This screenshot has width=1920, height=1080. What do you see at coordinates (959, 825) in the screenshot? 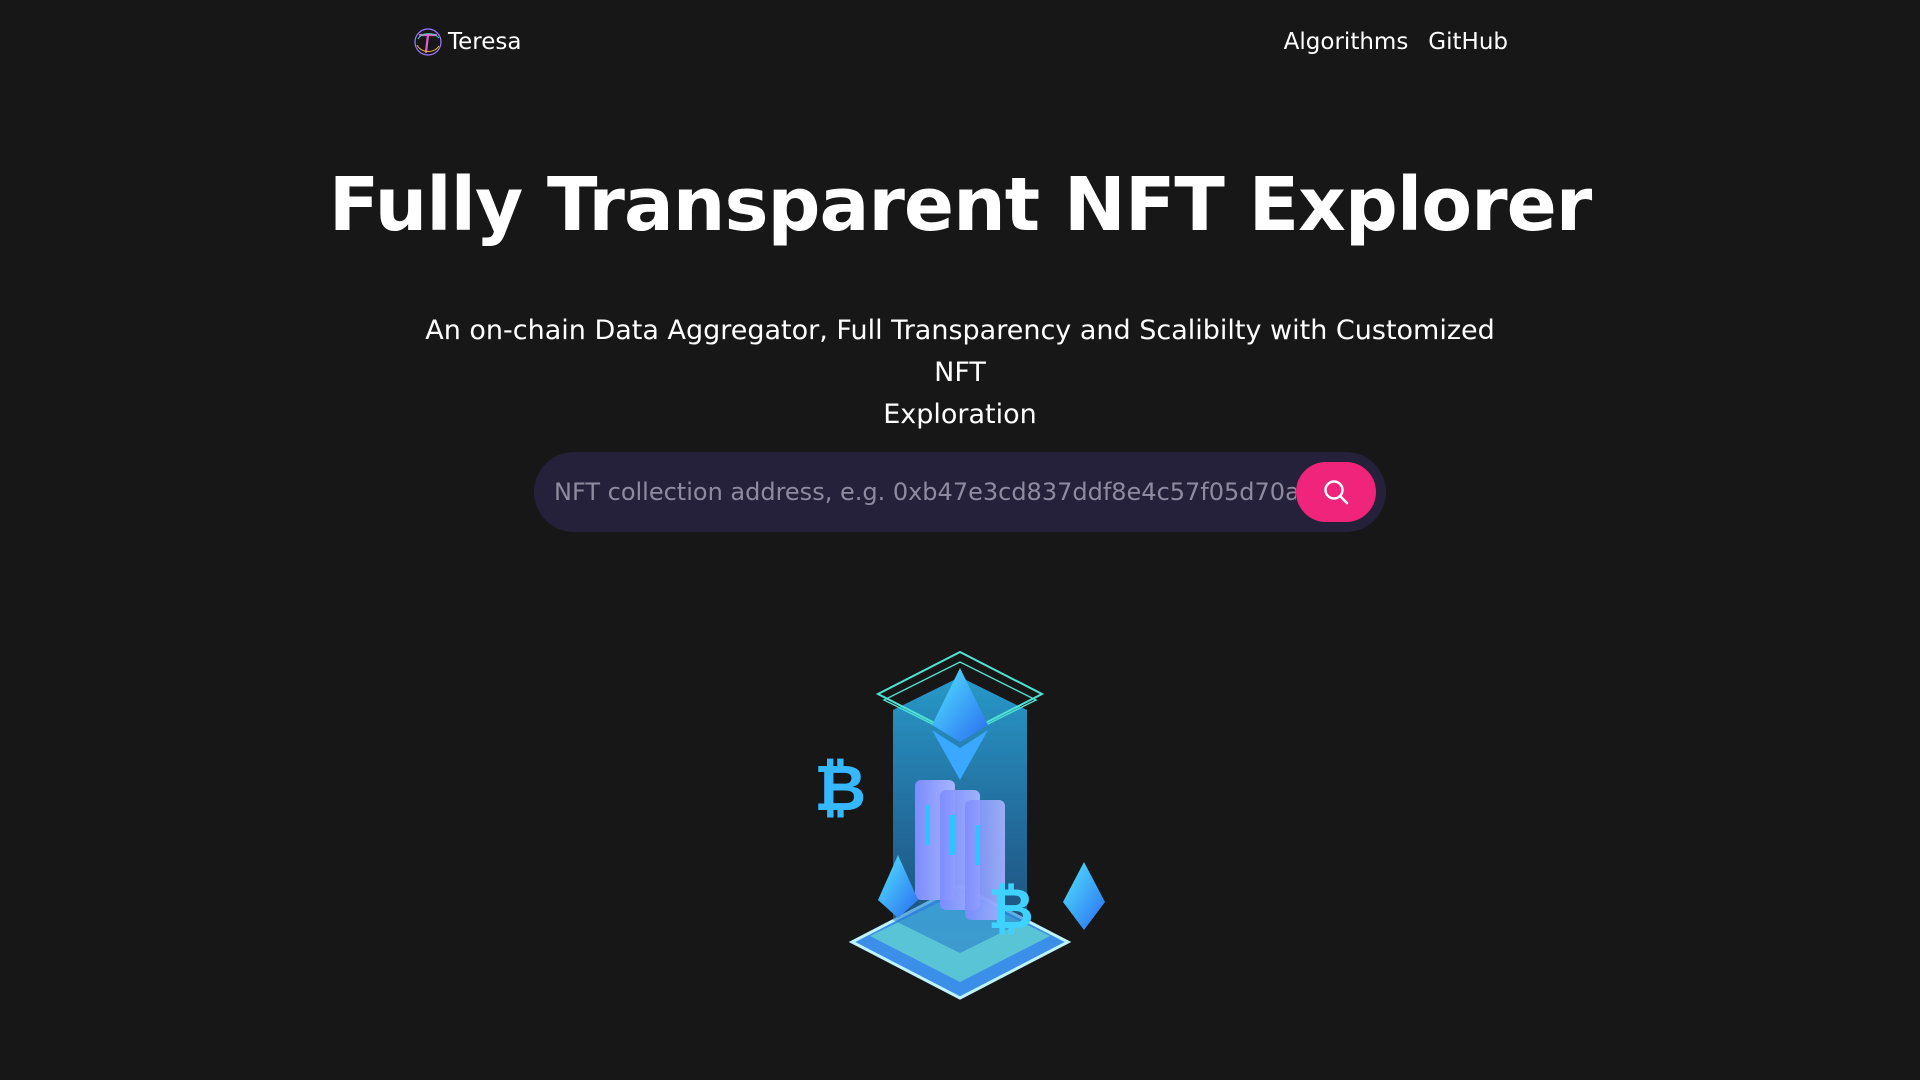
I see `crypto-server-illustration: ₿ ₿` at bounding box center [959, 825].